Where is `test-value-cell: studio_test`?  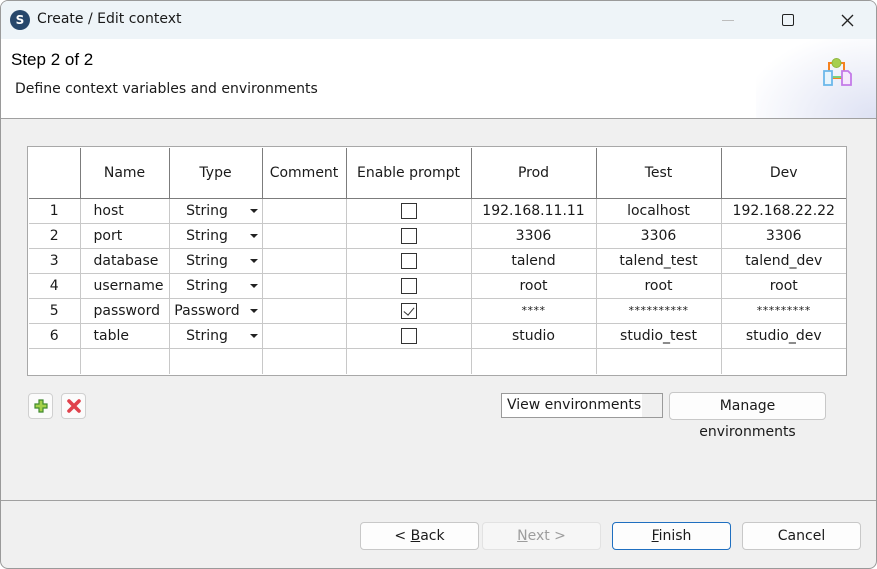
test-value-cell: studio_test is located at coordinates (659, 336).